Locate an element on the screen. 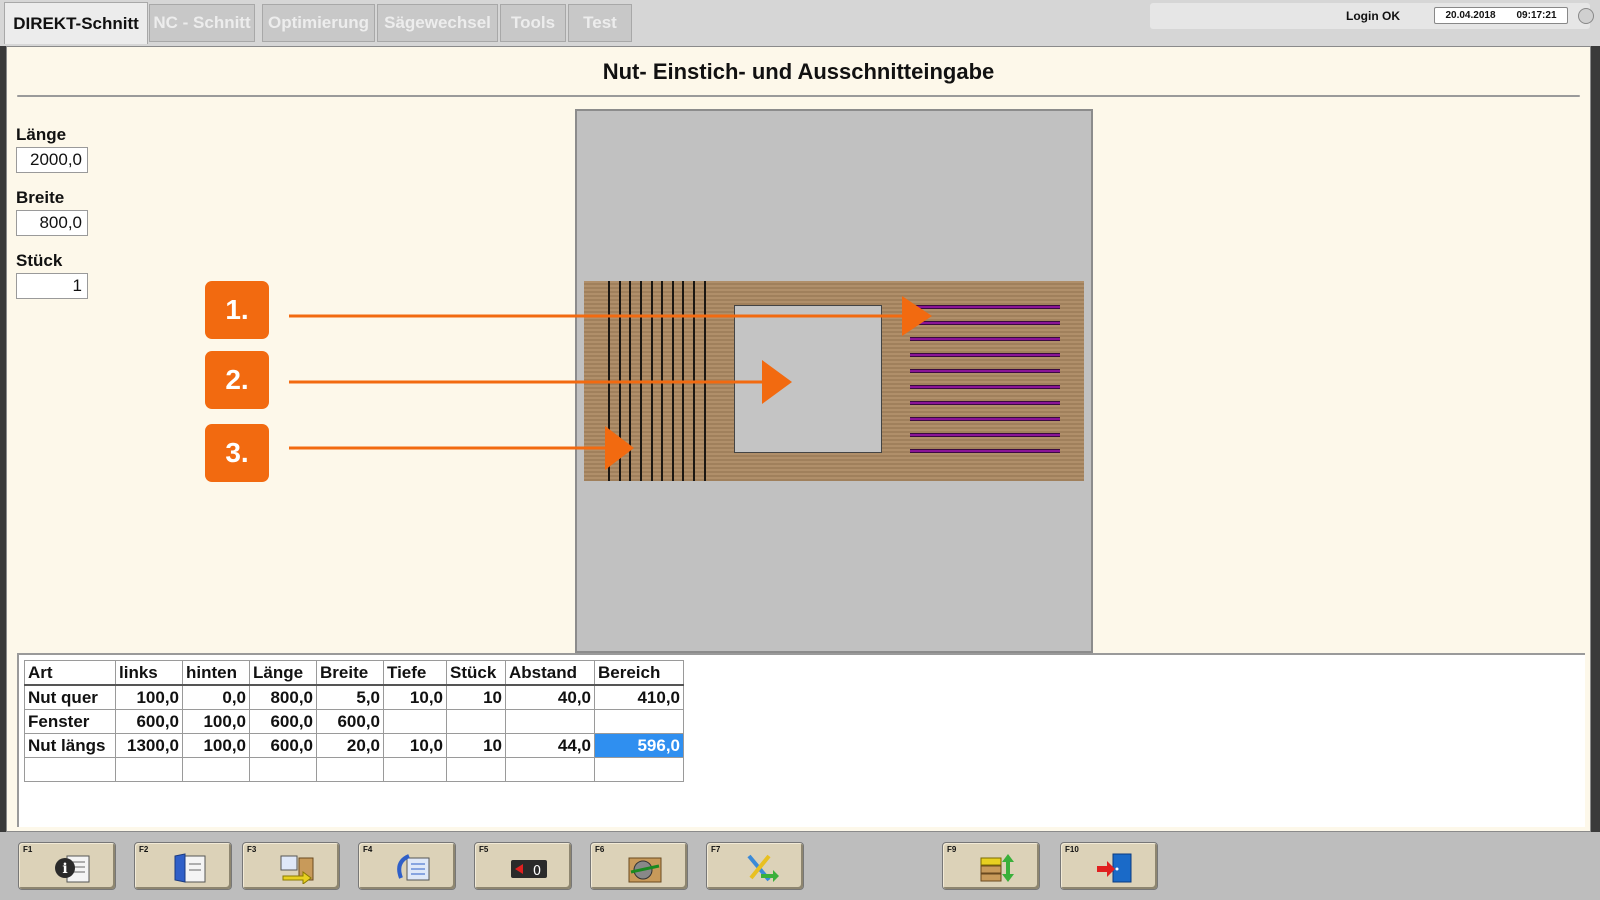 This screenshot has height=900, width=1600. f6-button: F6 is located at coordinates (639, 866).